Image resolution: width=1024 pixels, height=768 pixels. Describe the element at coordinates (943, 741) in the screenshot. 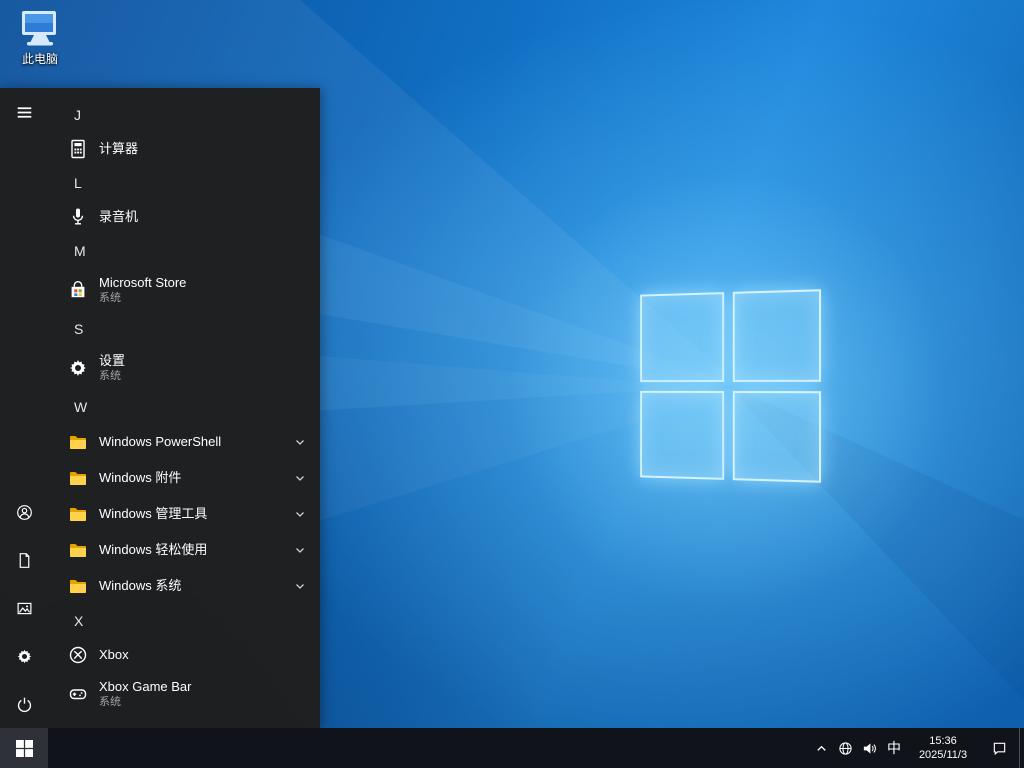

I see `clock-time: 15:36` at that location.